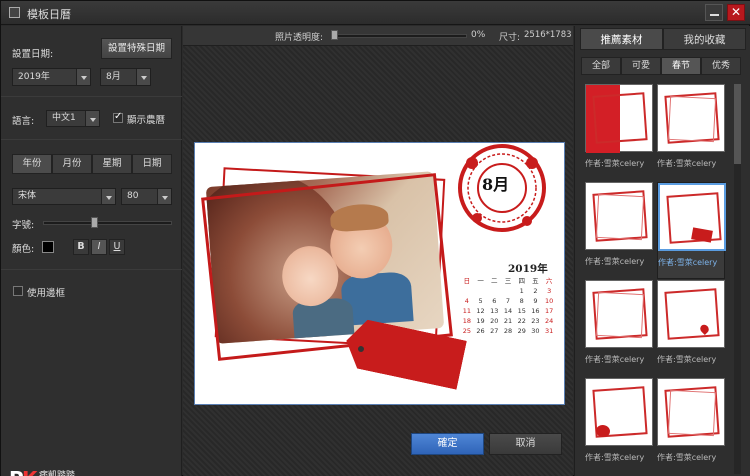 The image size is (750, 476). What do you see at coordinates (535, 321) in the screenshot?
I see `calendar-day: 23` at bounding box center [535, 321].